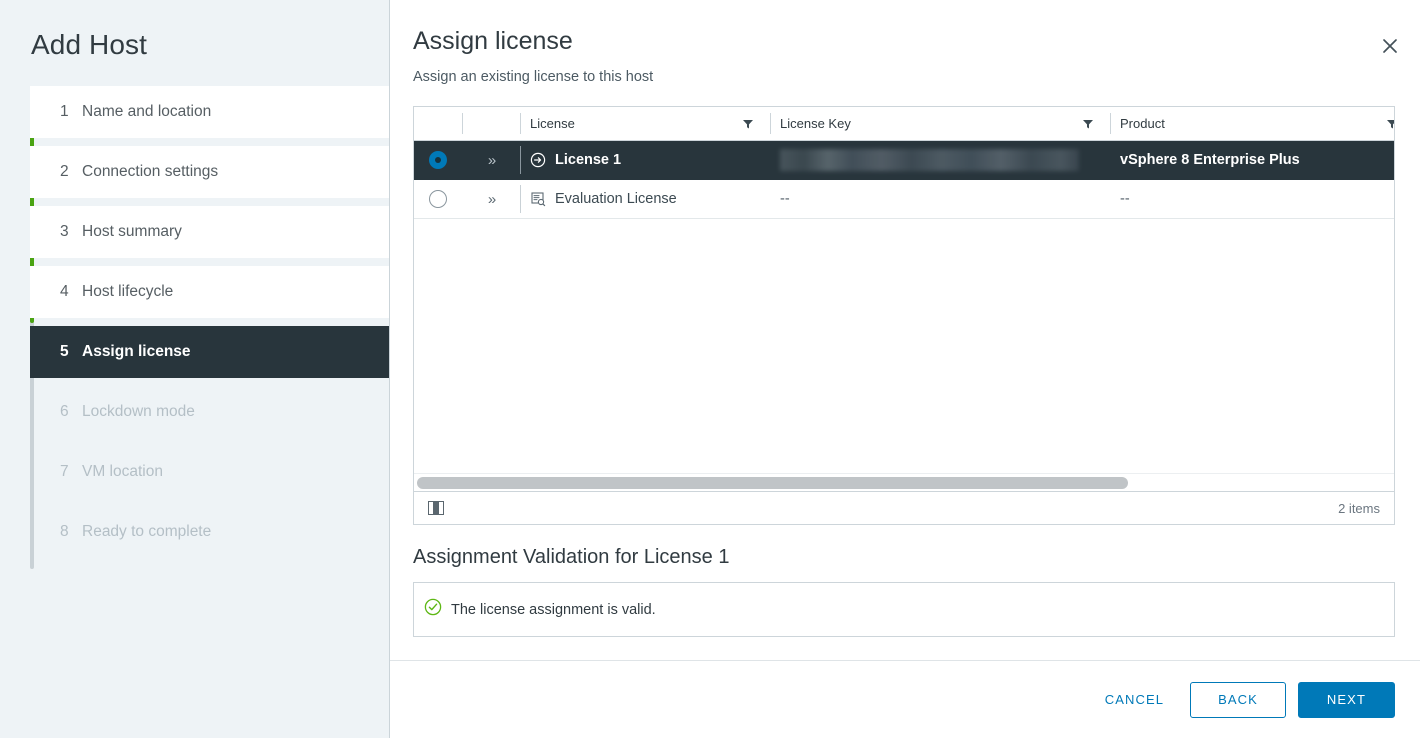  Describe the element at coordinates (64, 471) in the screenshot. I see `step-number: 7` at that location.